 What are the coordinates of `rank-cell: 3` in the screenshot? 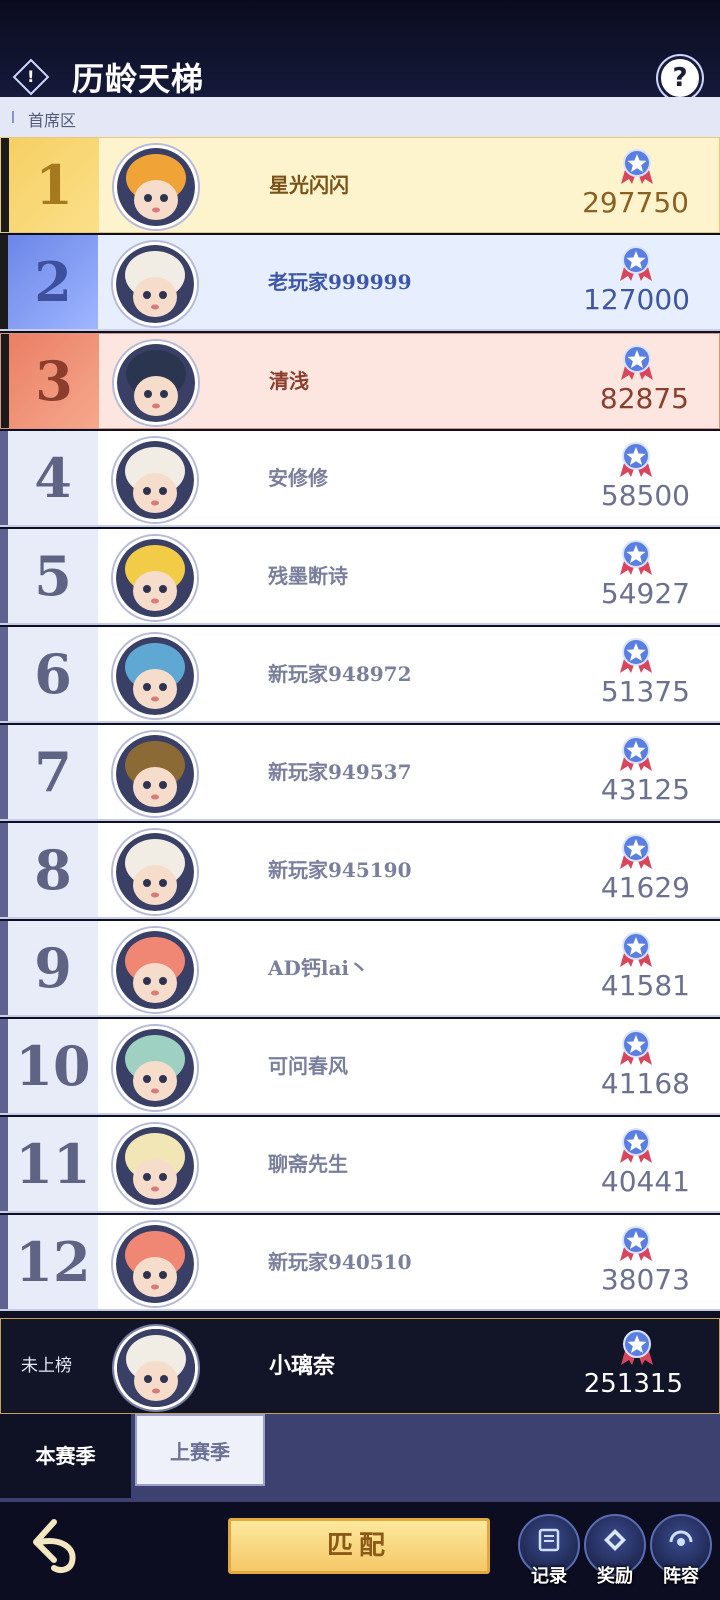 It's located at (50, 381).